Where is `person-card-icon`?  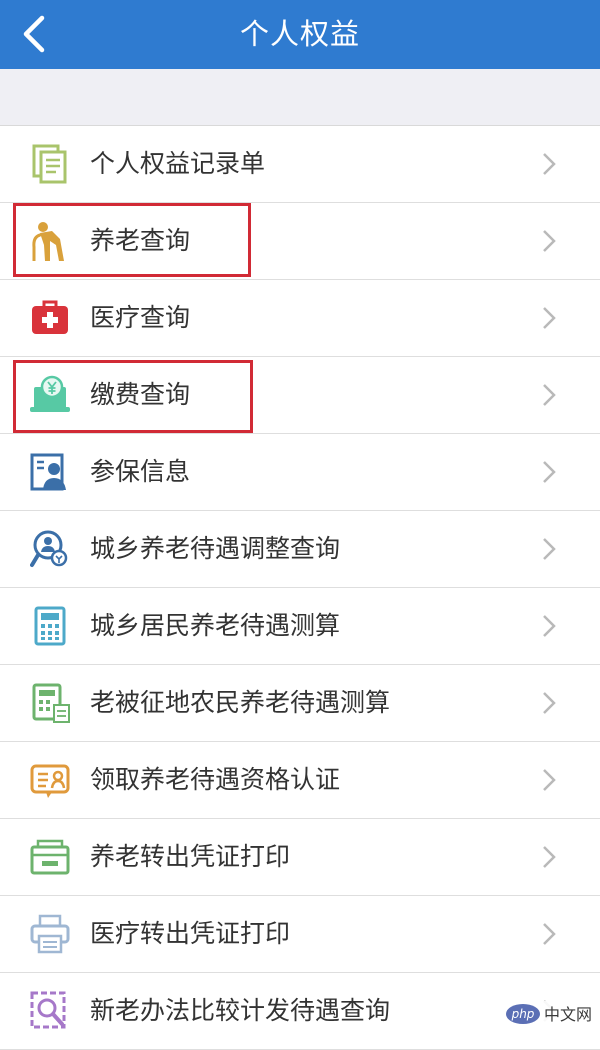
person-card-icon is located at coordinates (50, 472).